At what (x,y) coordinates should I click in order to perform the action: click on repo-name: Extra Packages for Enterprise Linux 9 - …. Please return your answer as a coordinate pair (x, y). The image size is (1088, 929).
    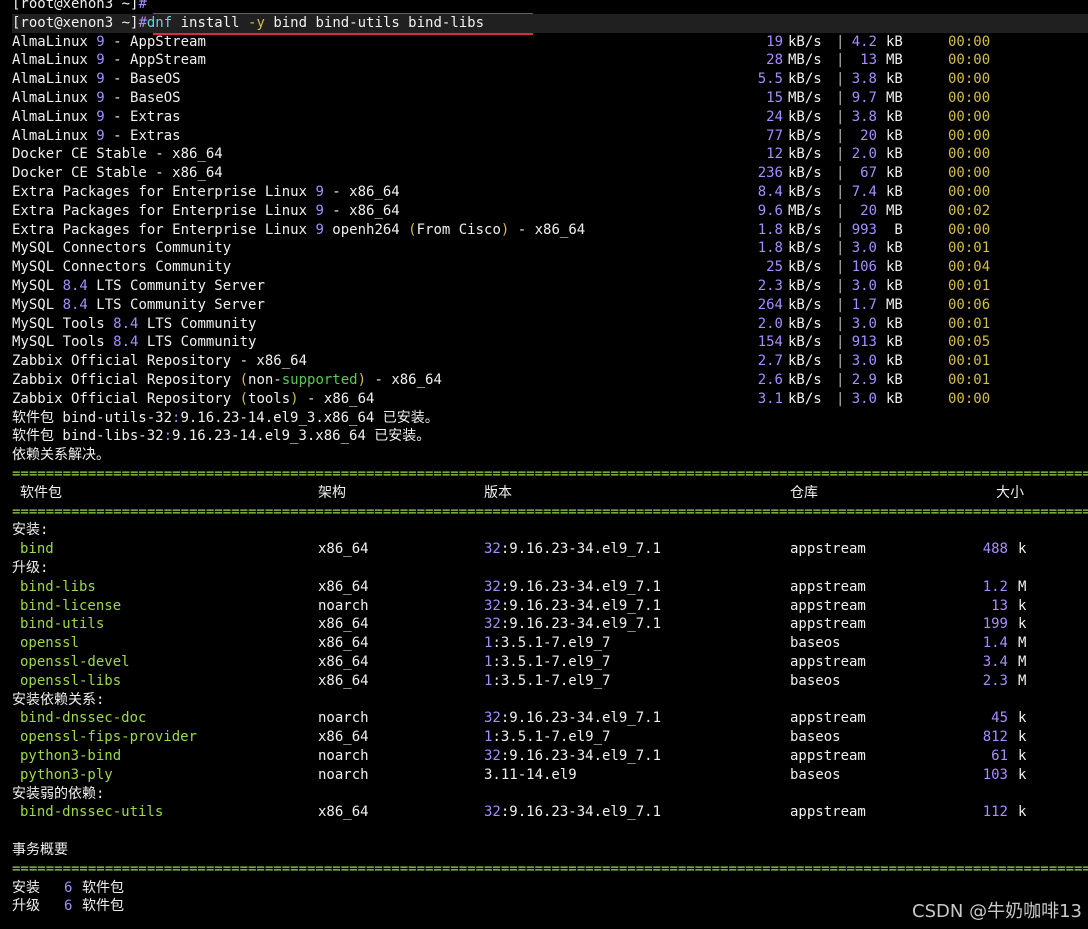
    Looking at the image, I should click on (206, 192).